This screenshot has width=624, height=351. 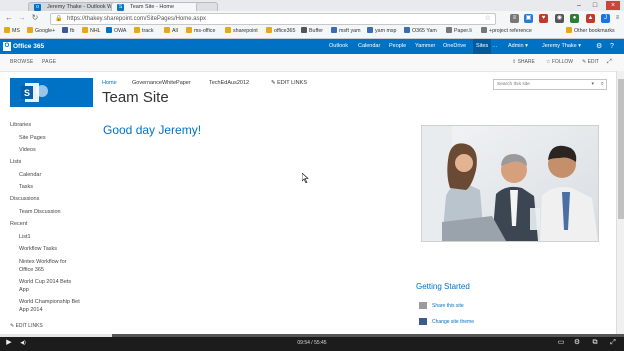 What do you see at coordinates (23, 46) in the screenshot?
I see `office365-logo: O Office 365` at bounding box center [23, 46].